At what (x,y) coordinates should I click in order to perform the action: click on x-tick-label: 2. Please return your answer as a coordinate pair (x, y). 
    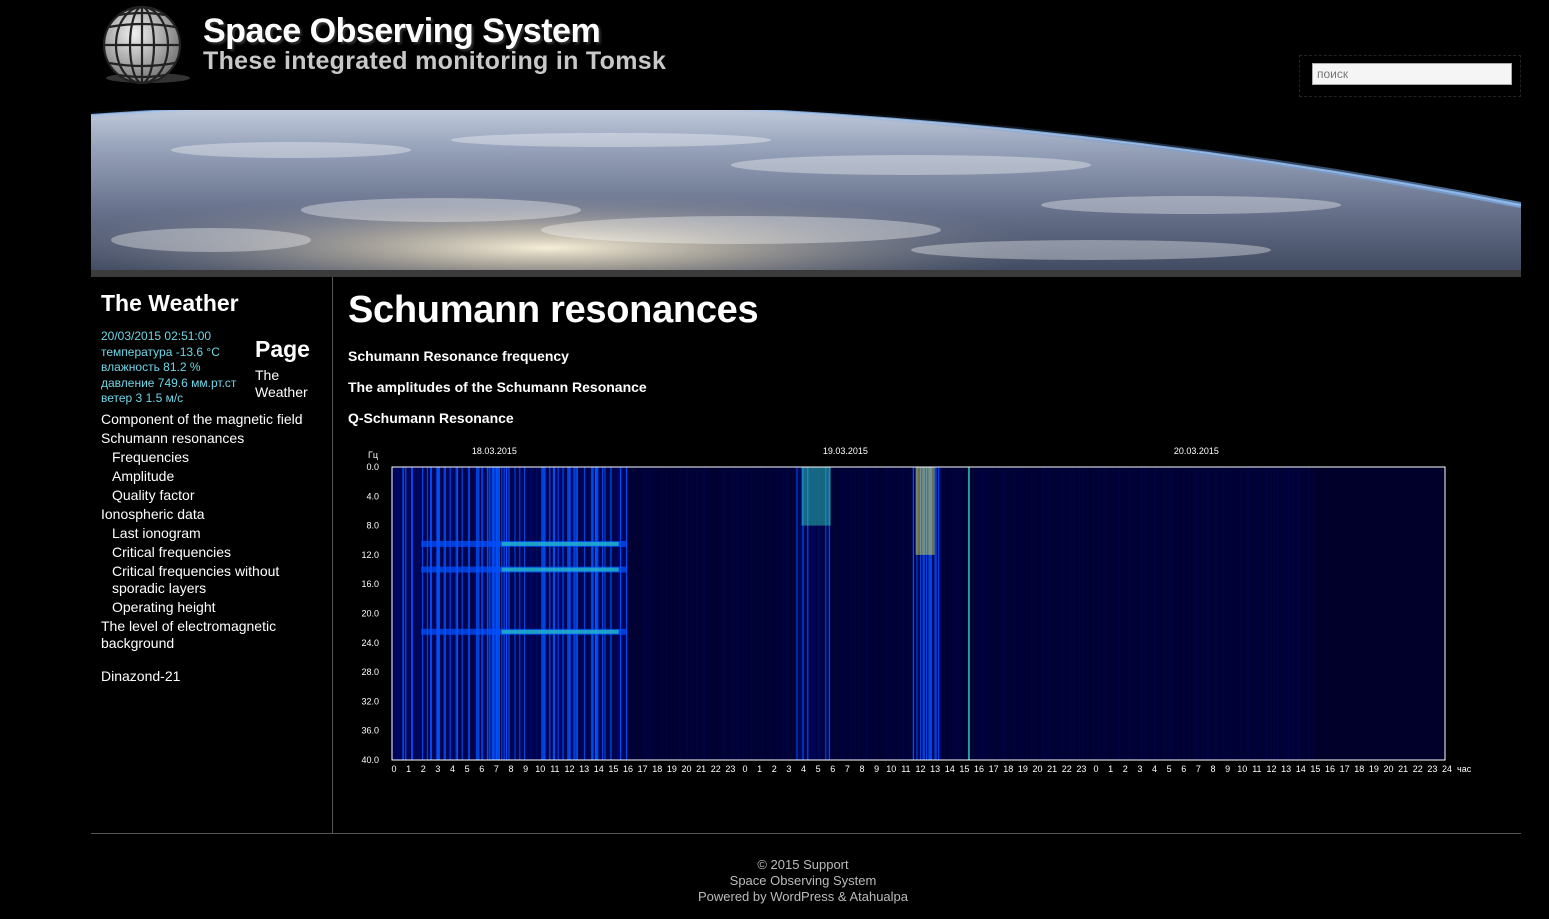
    Looking at the image, I should click on (774, 769).